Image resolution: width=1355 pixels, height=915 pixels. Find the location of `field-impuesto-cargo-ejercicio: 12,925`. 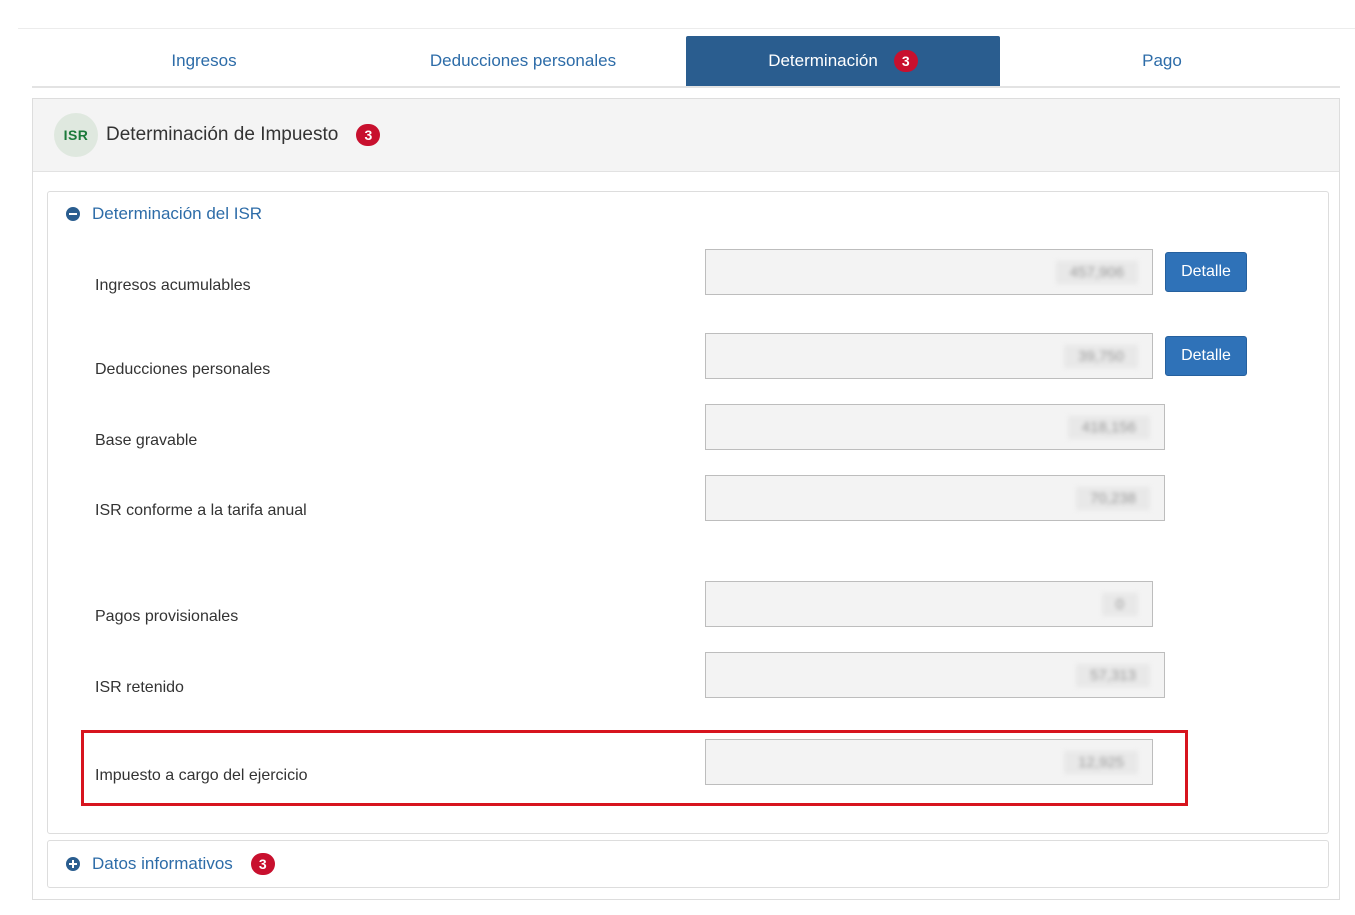

field-impuesto-cargo-ejercicio: 12,925 is located at coordinates (929, 762).